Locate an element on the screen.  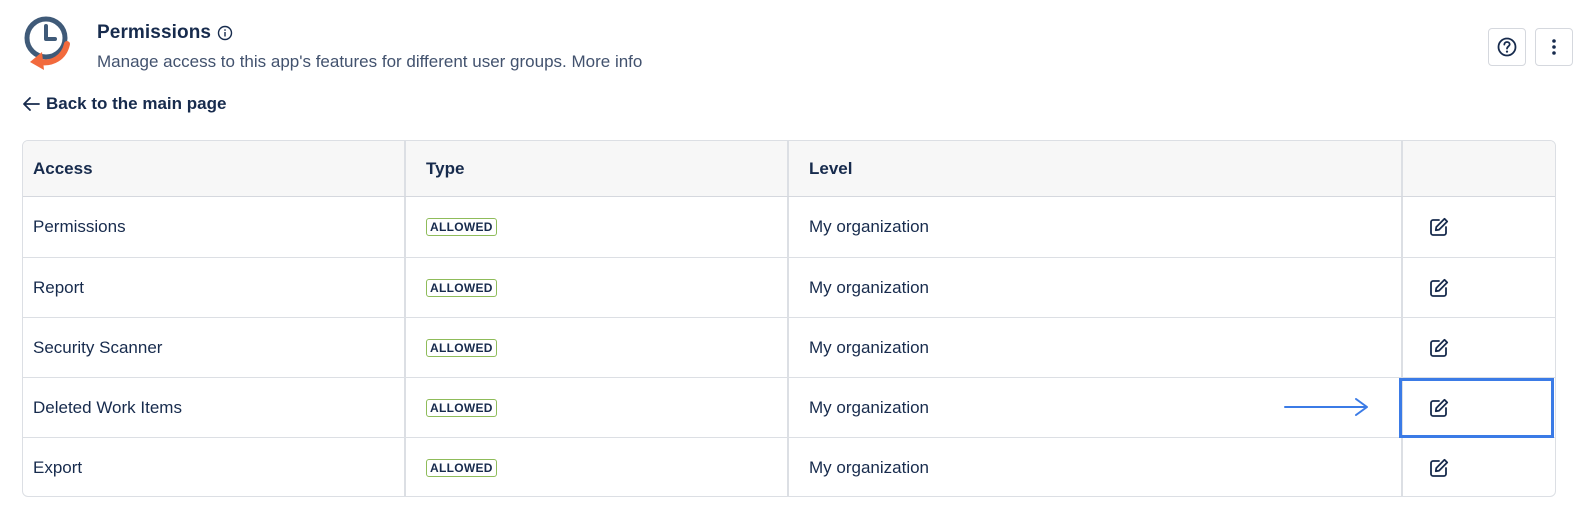
table-row: Permissions ALLOWED My organization is located at coordinates (789, 227).